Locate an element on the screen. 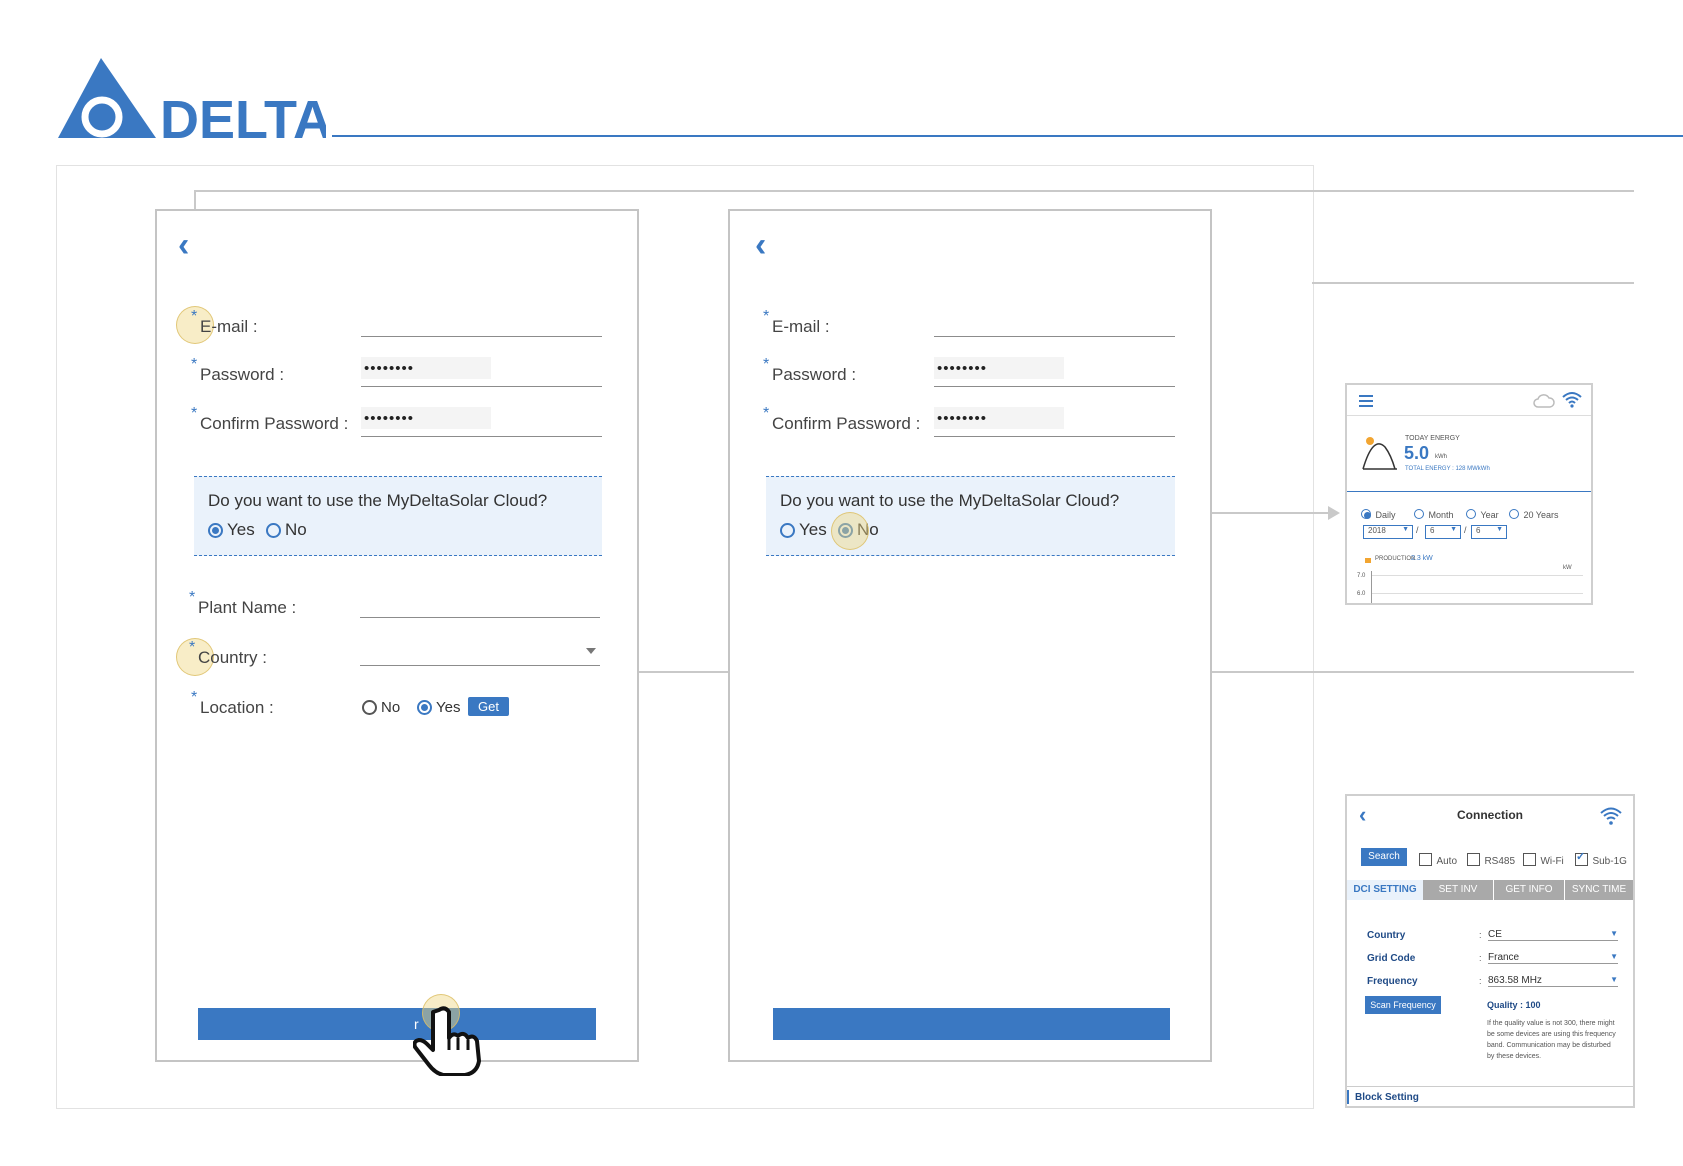 The image size is (1683, 1166). year-value: 2018 is located at coordinates (1377, 530).